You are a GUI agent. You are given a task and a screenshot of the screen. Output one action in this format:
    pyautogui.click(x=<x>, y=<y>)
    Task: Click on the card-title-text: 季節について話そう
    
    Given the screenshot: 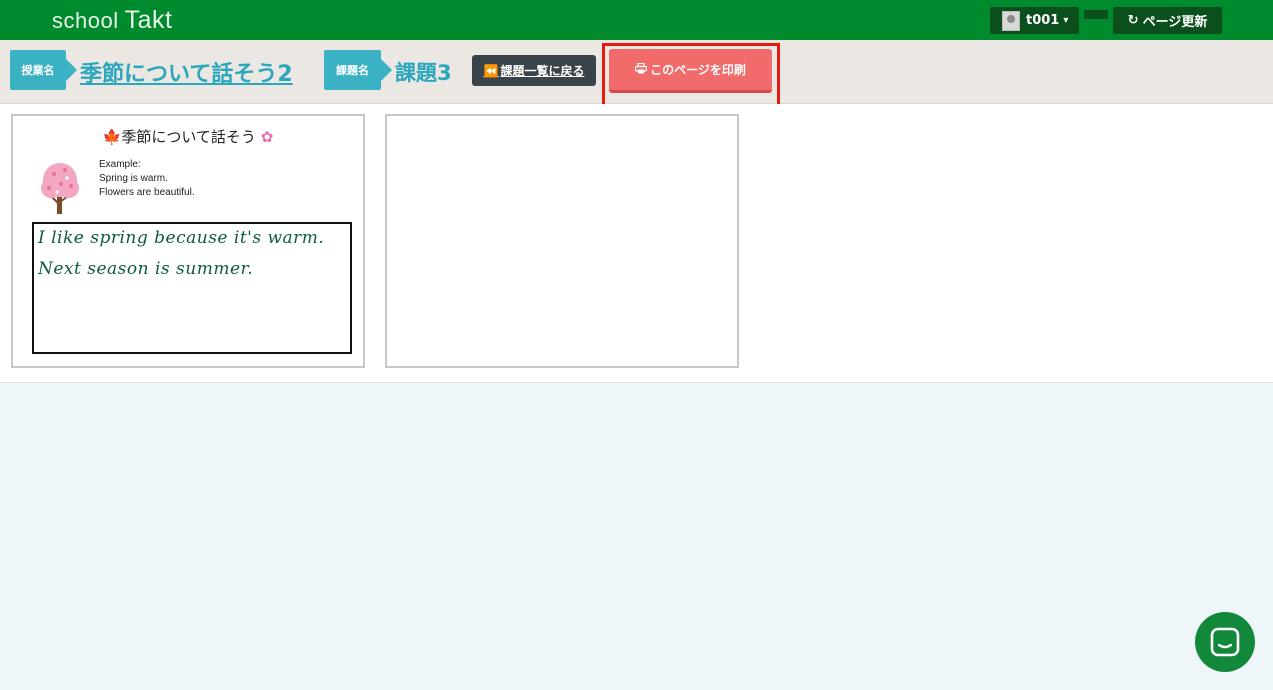 What is the action you would take?
    pyautogui.click(x=188, y=137)
    